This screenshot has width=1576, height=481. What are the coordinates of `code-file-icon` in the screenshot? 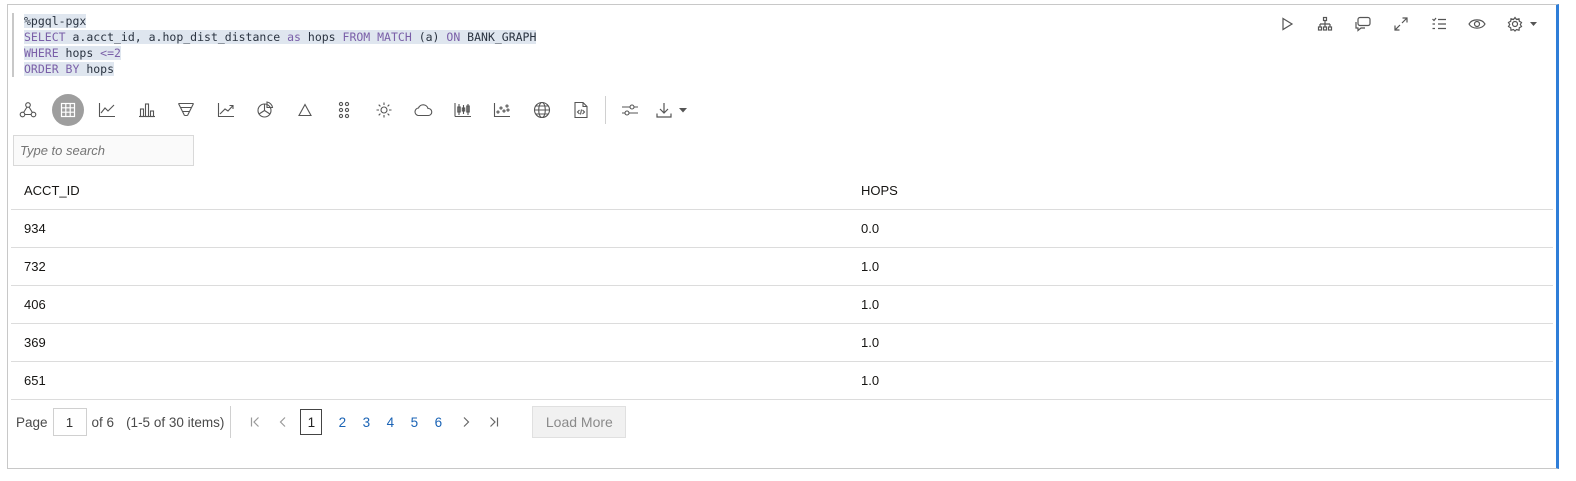 It's located at (581, 110).